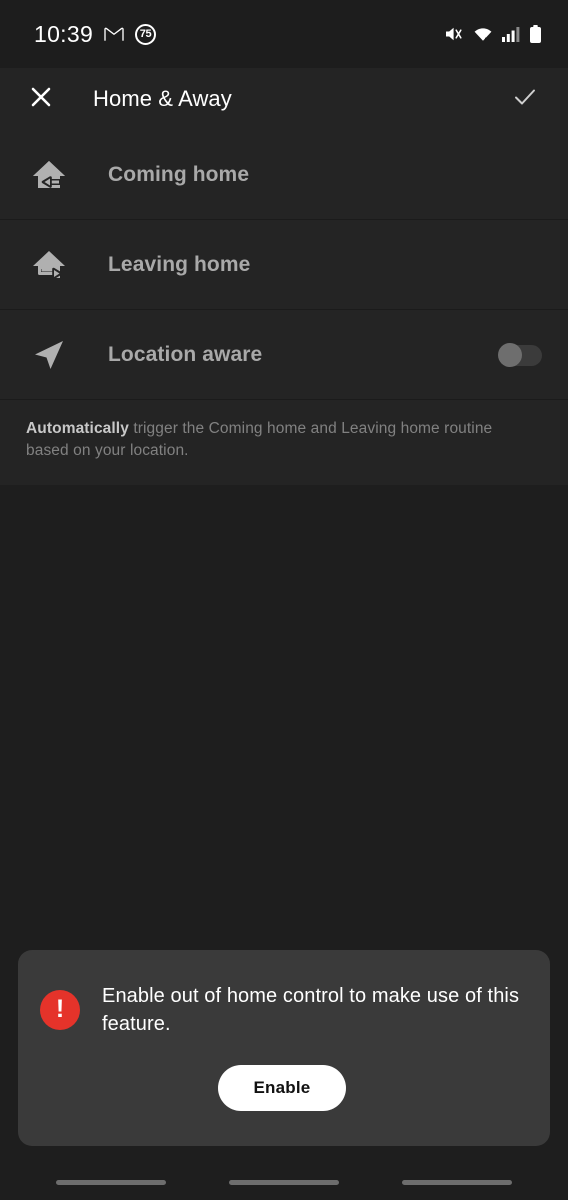 The height and width of the screenshot is (1200, 568). Describe the element at coordinates (185, 354) in the screenshot. I see `list-item-label: Location aware` at that location.